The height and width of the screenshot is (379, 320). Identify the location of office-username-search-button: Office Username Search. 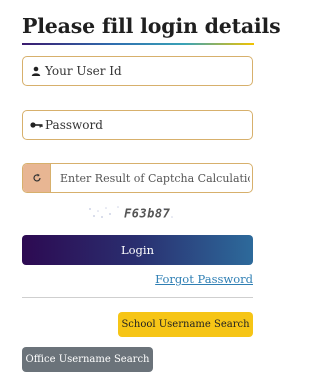
(87, 359).